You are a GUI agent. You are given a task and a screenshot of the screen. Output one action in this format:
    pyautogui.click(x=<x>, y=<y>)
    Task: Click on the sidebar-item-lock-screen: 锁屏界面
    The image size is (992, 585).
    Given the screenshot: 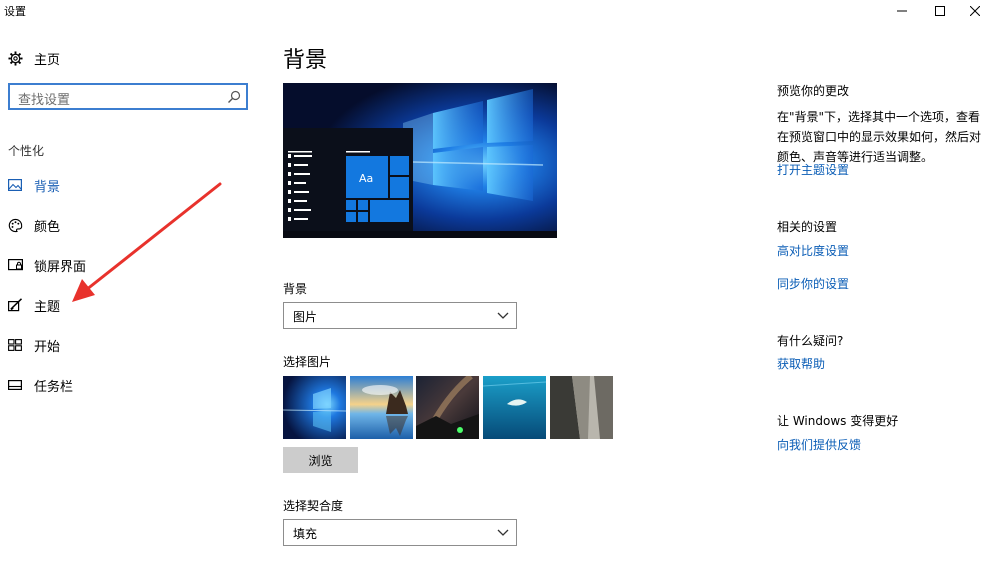 What is the action you would take?
    pyautogui.click(x=131, y=265)
    